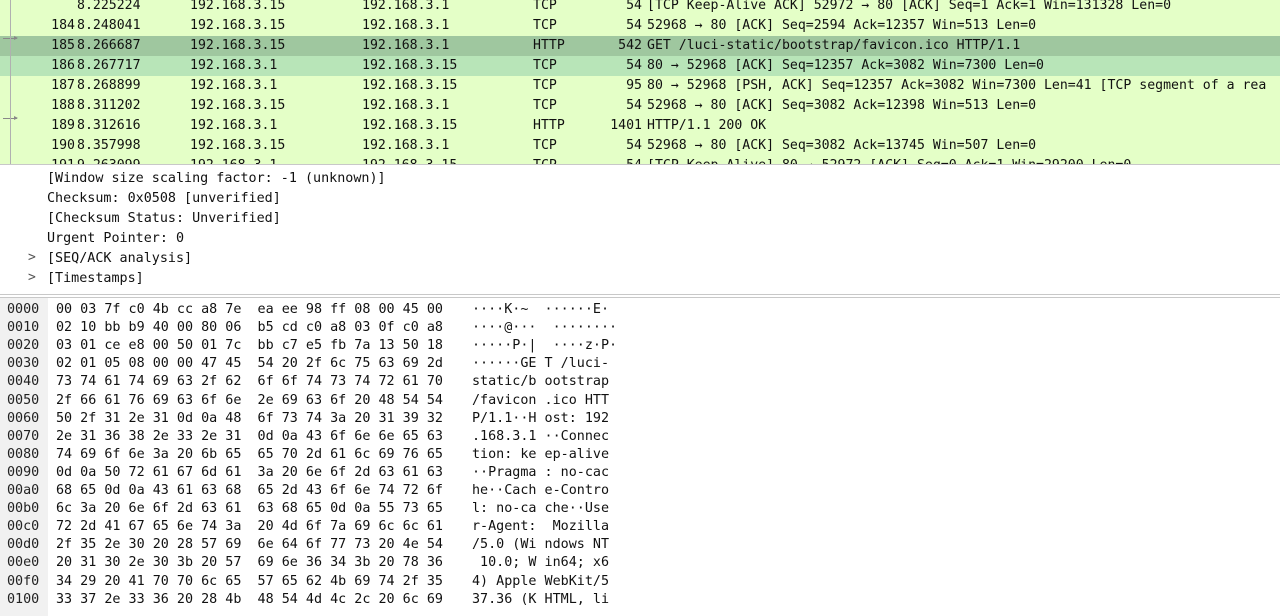 This screenshot has width=1280, height=616. What do you see at coordinates (23, 309) in the screenshot?
I see `byte-offset: 0000` at bounding box center [23, 309].